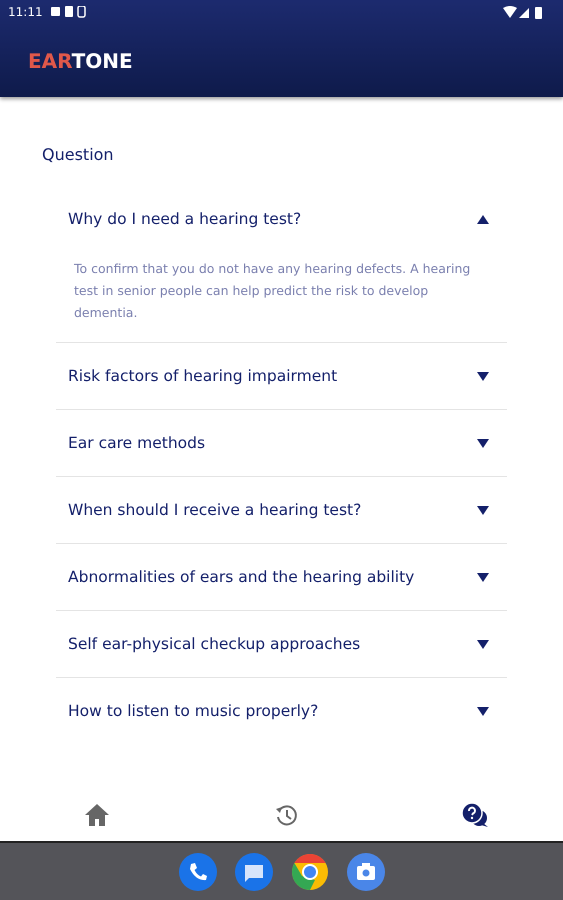 The image size is (563, 900). Describe the element at coordinates (80, 60) in the screenshot. I see `eartone-logo: EARTONE` at that location.